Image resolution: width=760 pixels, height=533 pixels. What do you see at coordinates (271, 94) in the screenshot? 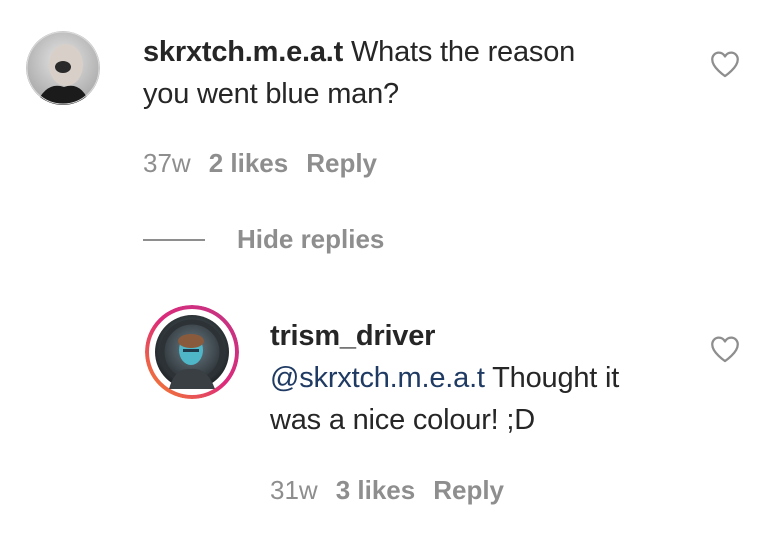
I see `comment-text-line2: you went blue man?` at bounding box center [271, 94].